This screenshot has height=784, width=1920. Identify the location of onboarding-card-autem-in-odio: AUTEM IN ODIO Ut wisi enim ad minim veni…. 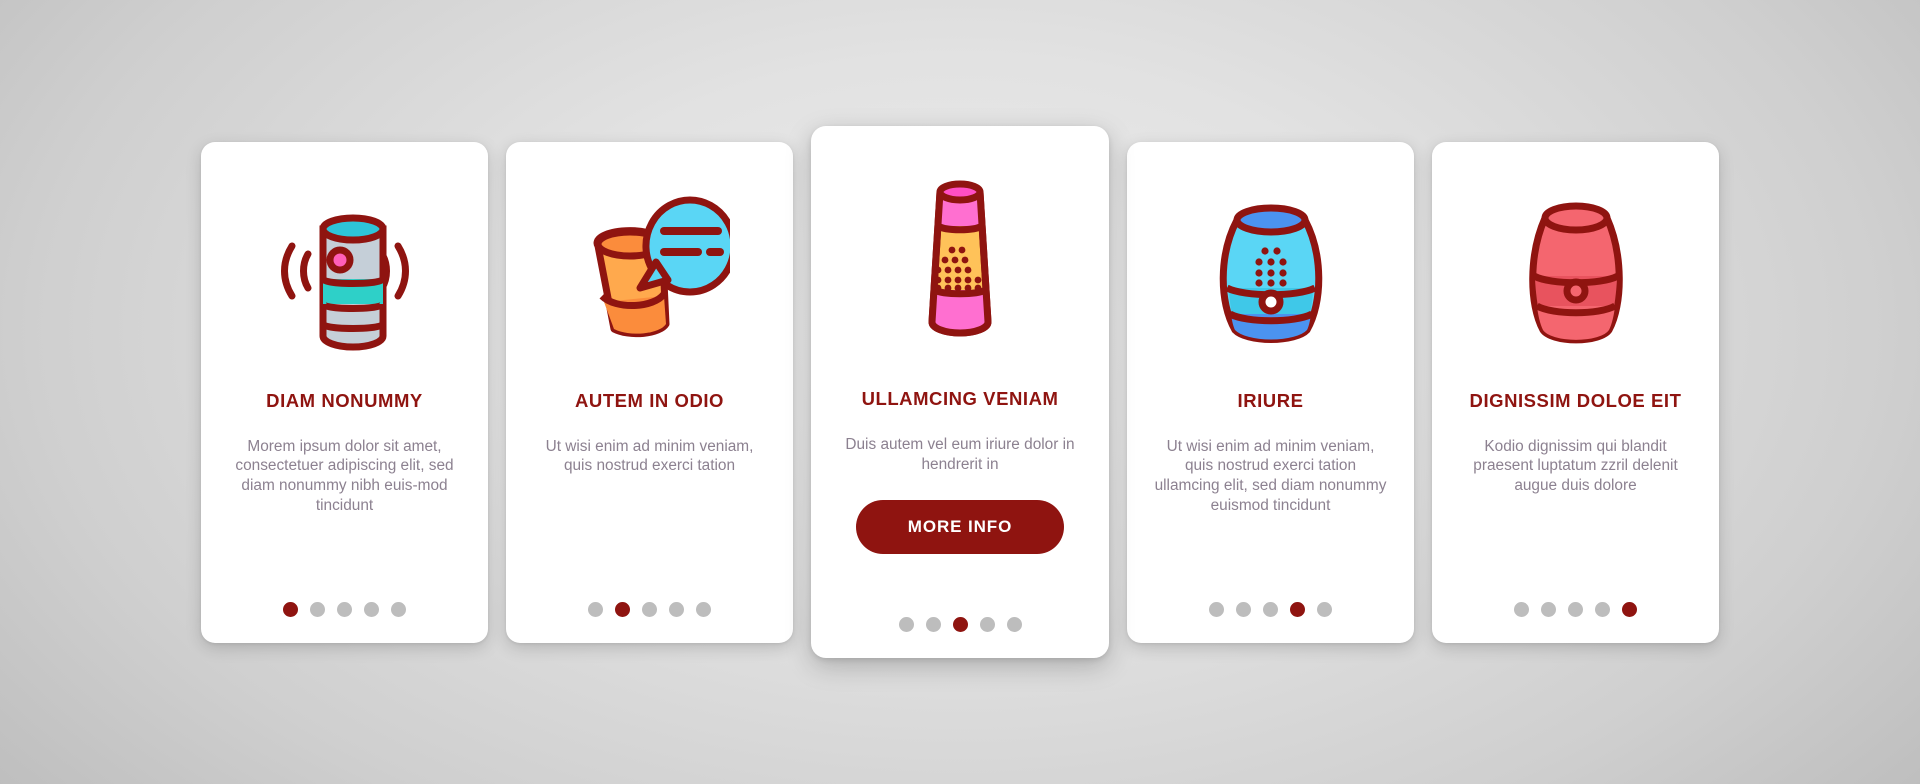
(649, 392).